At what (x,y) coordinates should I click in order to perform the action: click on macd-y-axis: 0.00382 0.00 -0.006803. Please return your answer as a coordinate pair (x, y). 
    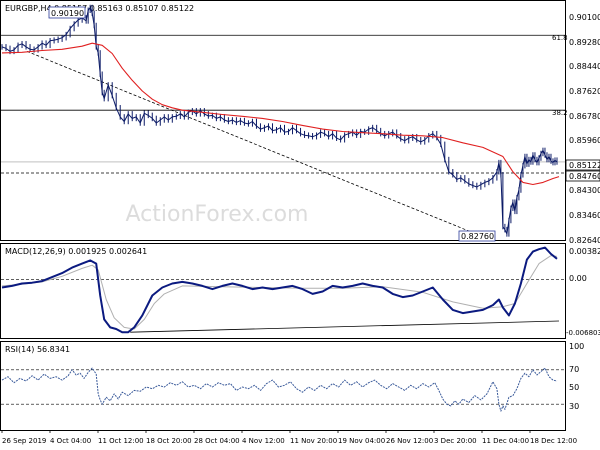
    Looking at the image, I should click on (583, 292).